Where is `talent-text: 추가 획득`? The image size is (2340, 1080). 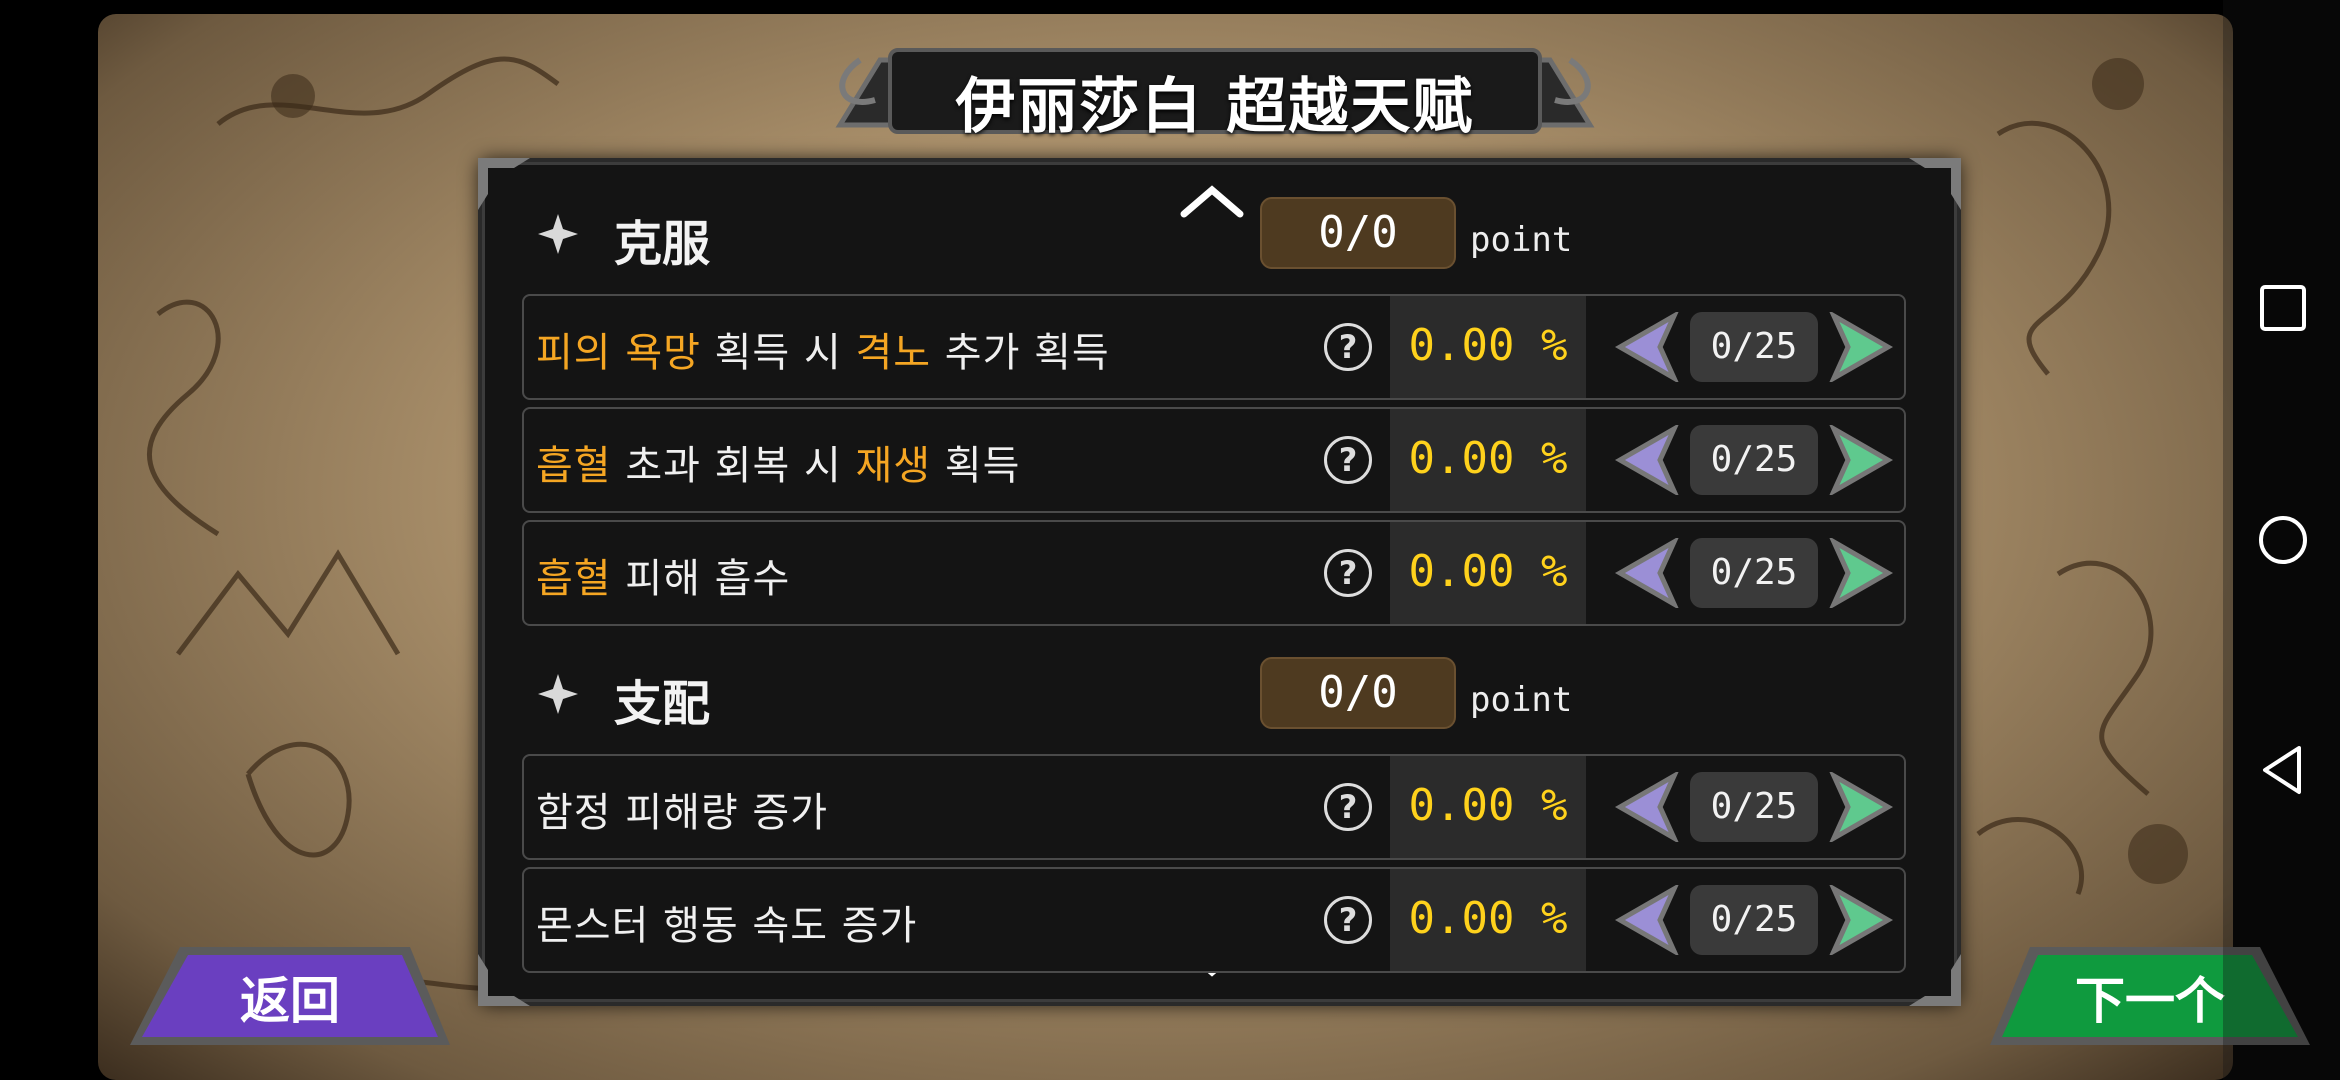
talent-text: 추가 획득 is located at coordinates (1020, 353).